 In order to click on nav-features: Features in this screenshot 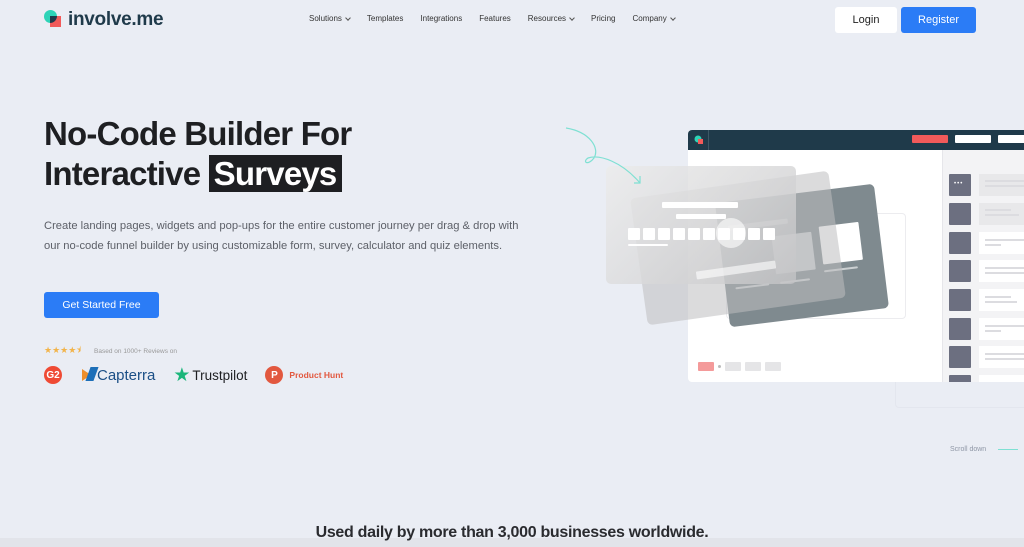, I will do `click(495, 18)`.